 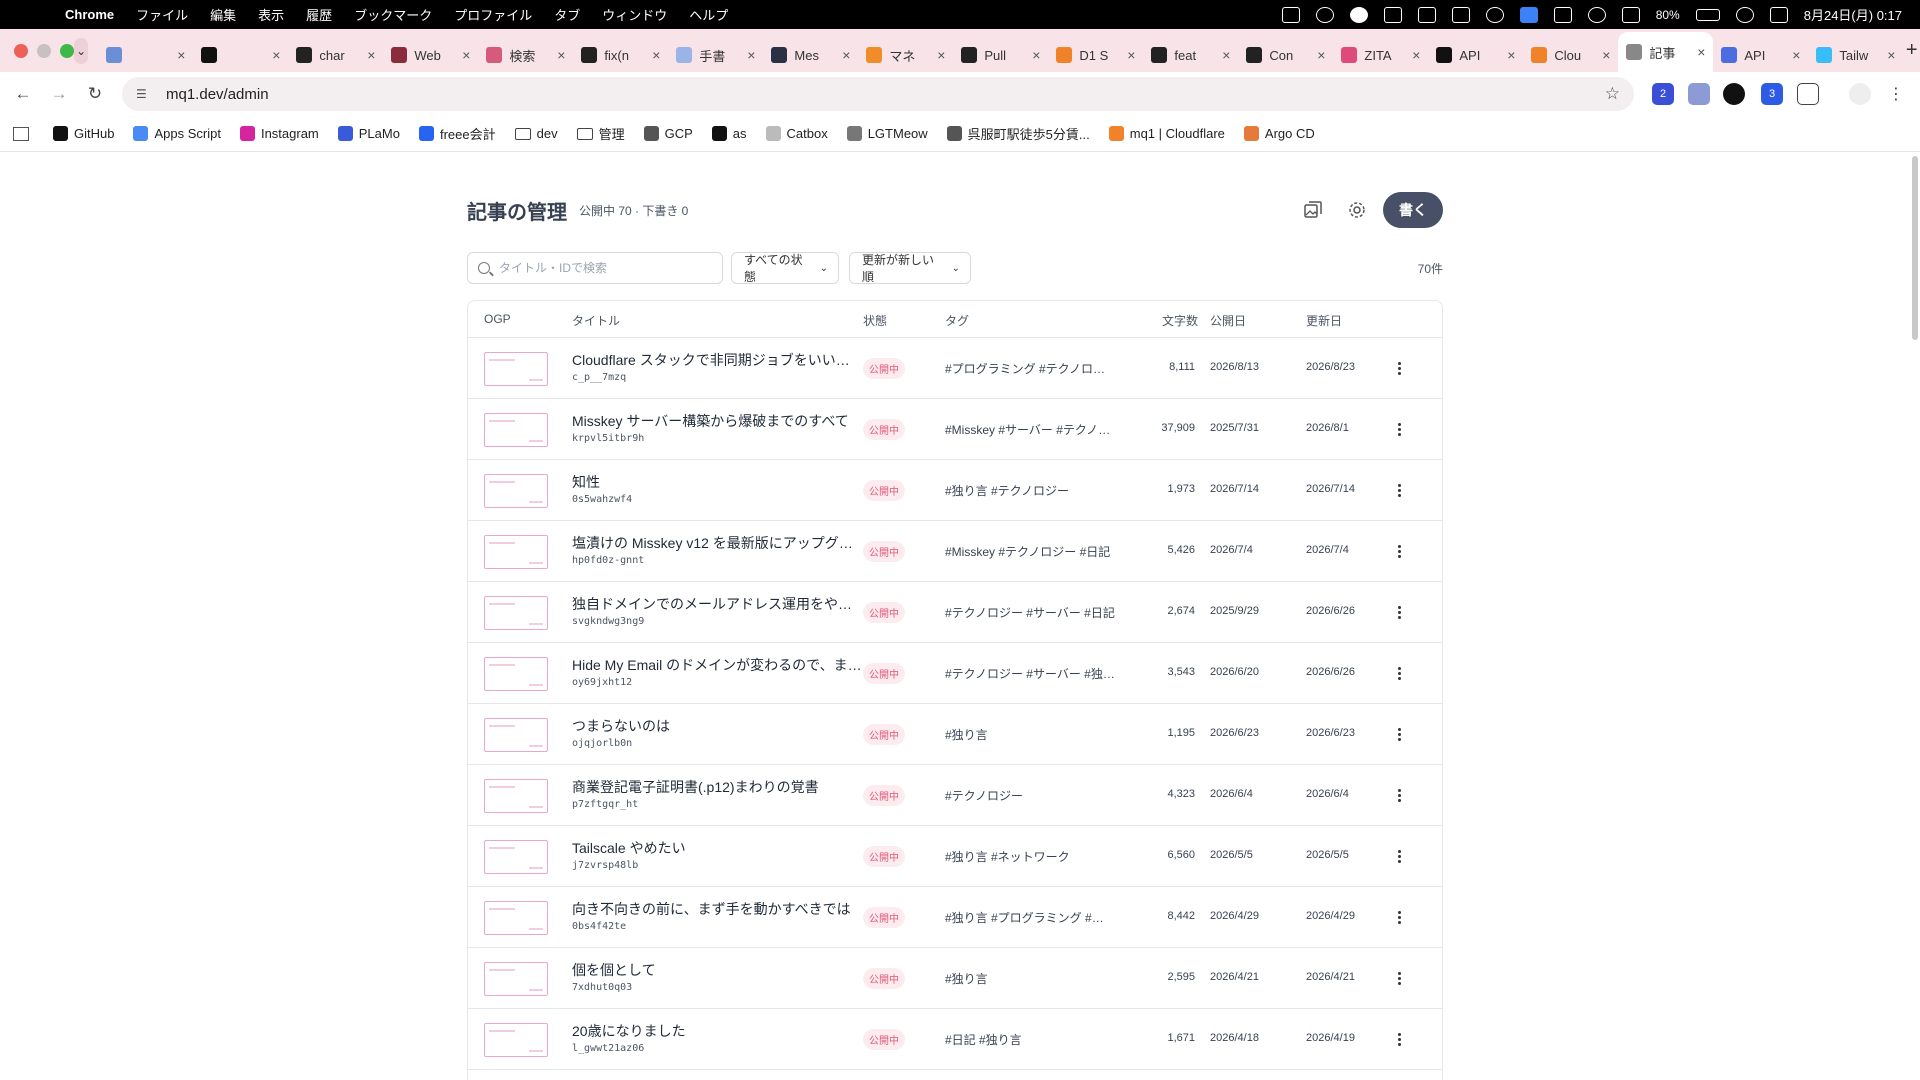 I want to click on menu-file: ファイル, so click(x=162, y=14).